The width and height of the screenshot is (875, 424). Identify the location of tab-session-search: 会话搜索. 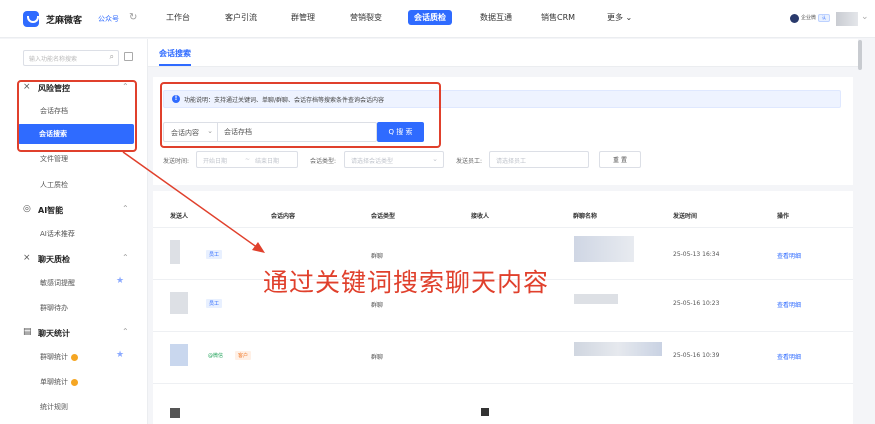
(175, 53).